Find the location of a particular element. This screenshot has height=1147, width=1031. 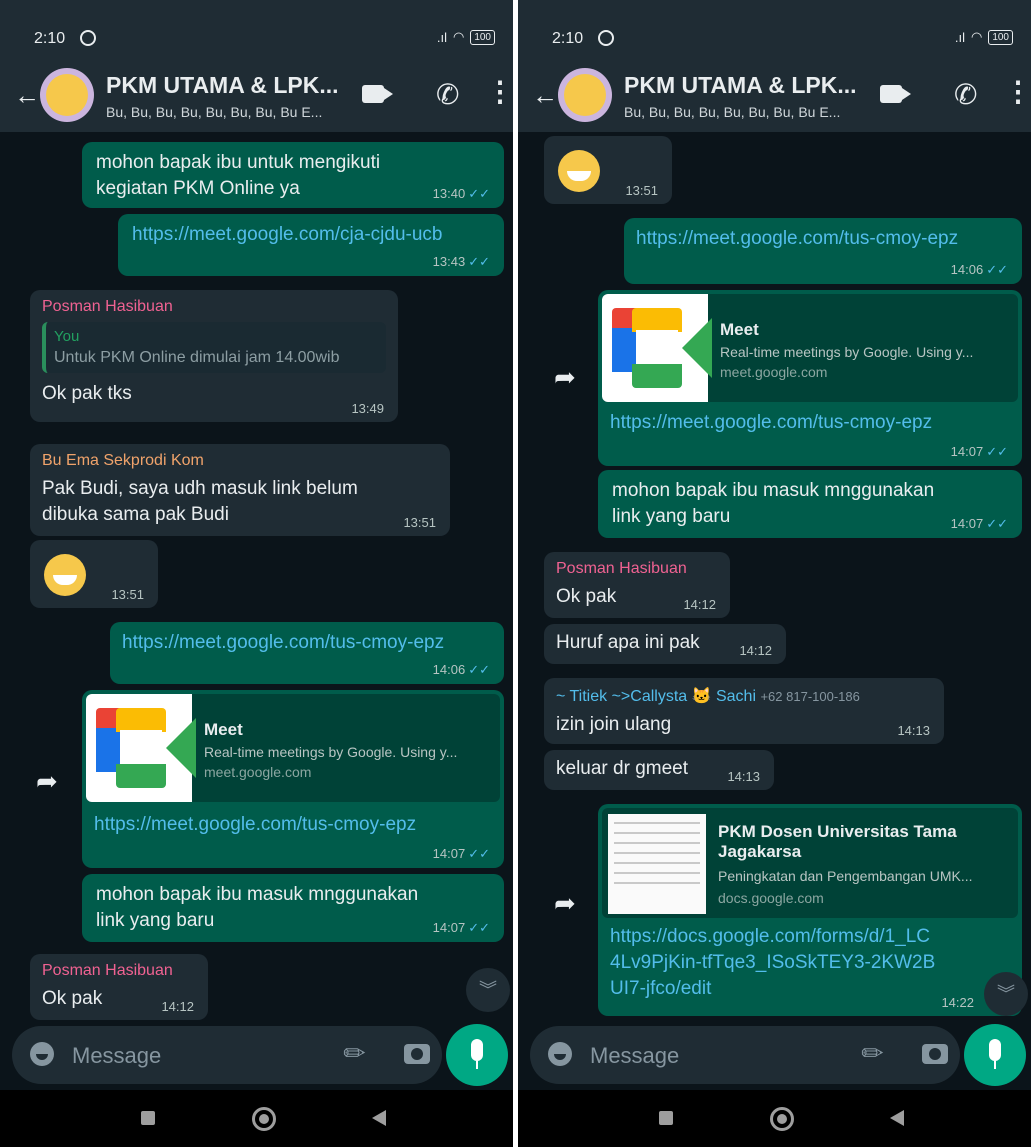

sender-name: Bu Ema Sekprodi Kom is located at coordinates (240, 461).